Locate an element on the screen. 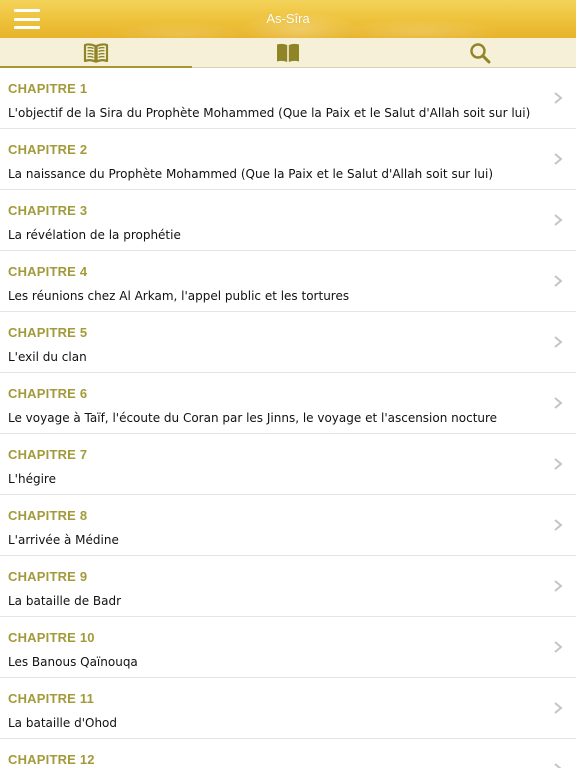  chapter-title: L'hégire is located at coordinates (32, 479).